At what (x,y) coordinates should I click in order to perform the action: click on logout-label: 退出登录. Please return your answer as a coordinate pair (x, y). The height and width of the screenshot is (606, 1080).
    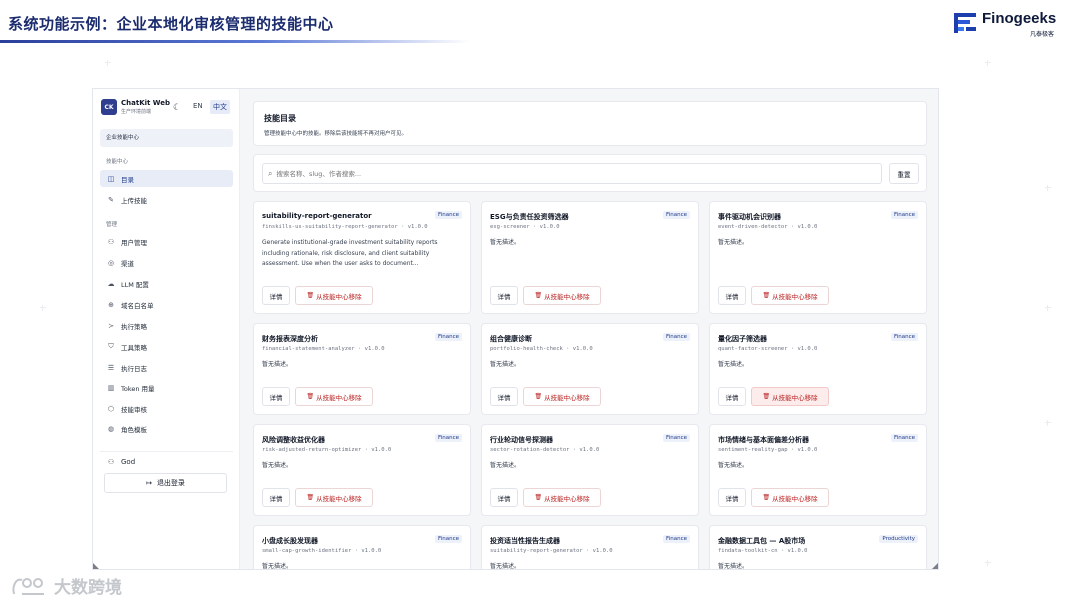
    Looking at the image, I should click on (170, 483).